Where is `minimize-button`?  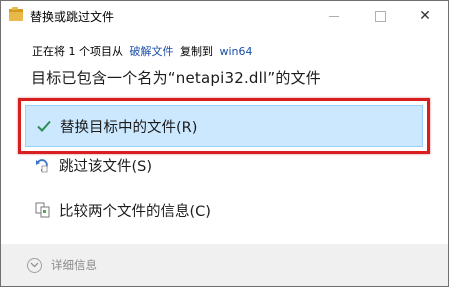 minimize-button is located at coordinates (334, 16).